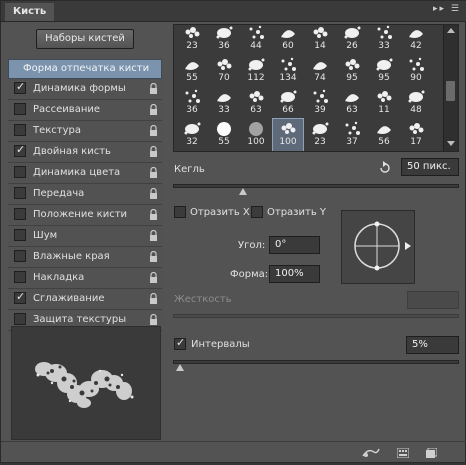 This screenshot has height=465, width=466. I want to click on brush-presets-button: Наборы кистей, so click(85, 39).